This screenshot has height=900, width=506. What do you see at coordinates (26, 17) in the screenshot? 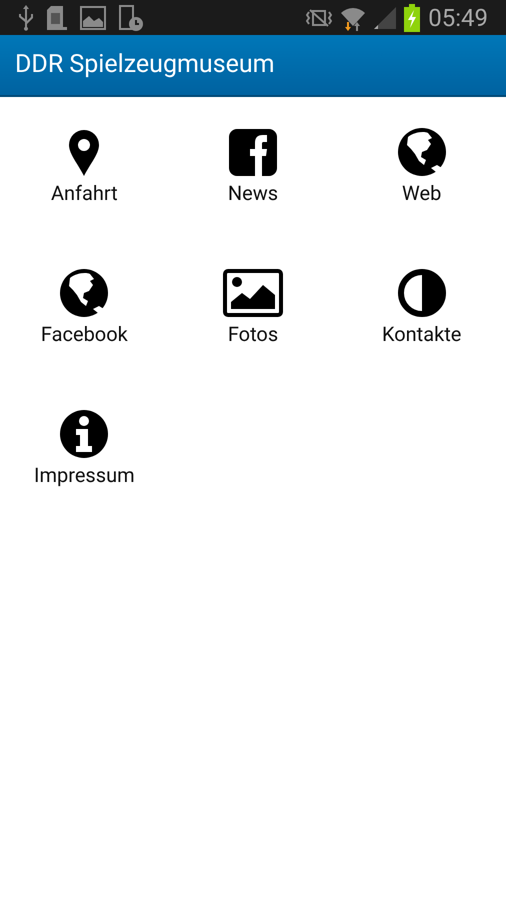
I see `usb-icon` at bounding box center [26, 17].